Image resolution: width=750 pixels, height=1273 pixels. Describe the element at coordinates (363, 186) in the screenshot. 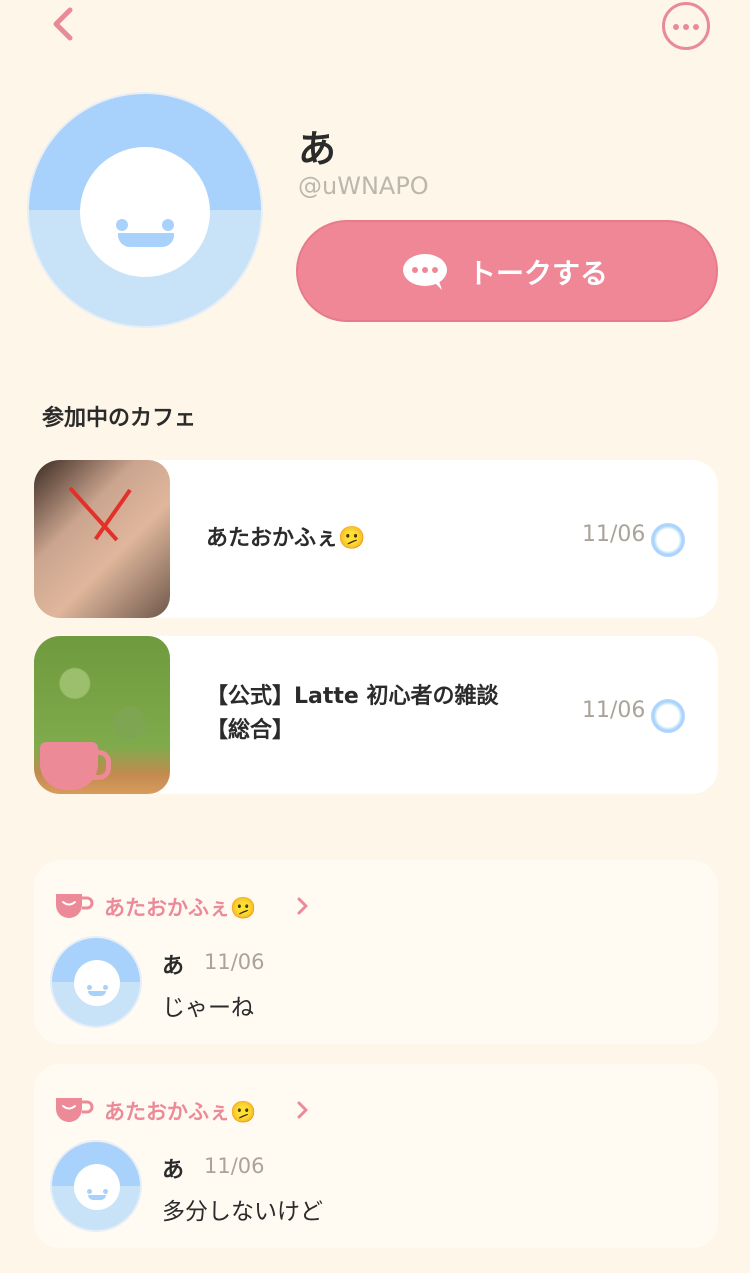

I see `profile-user-id: @uWNAPO` at that location.